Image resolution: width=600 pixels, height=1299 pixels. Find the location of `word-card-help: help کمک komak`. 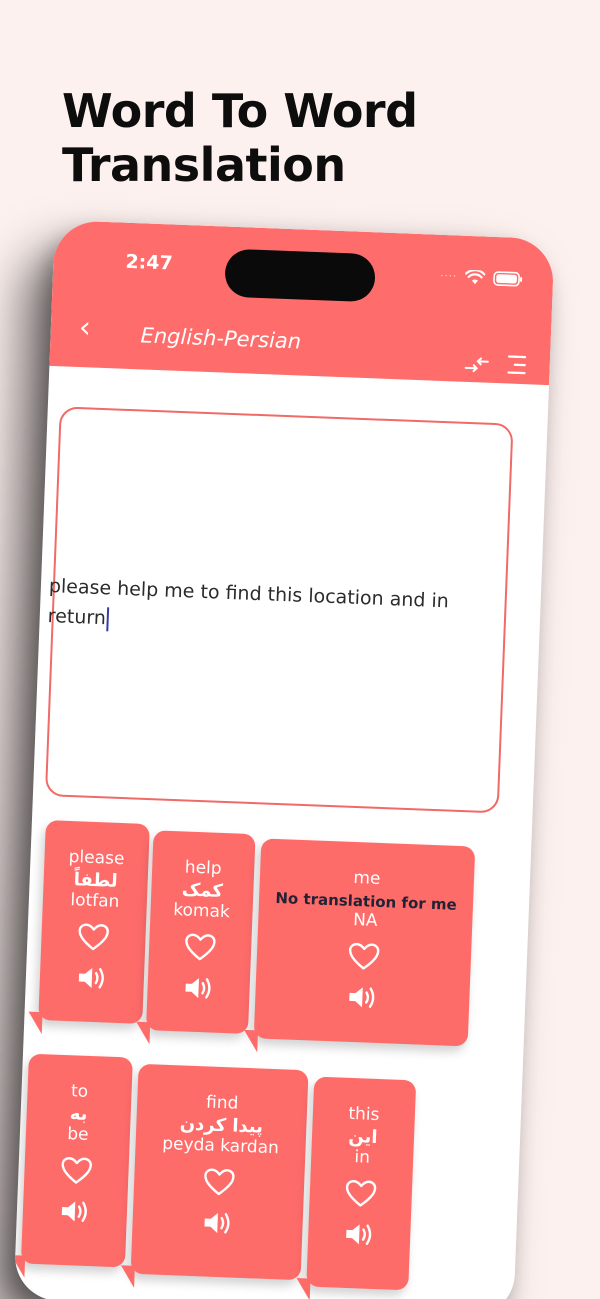

word-card-help: help کمک komak is located at coordinates (200, 932).